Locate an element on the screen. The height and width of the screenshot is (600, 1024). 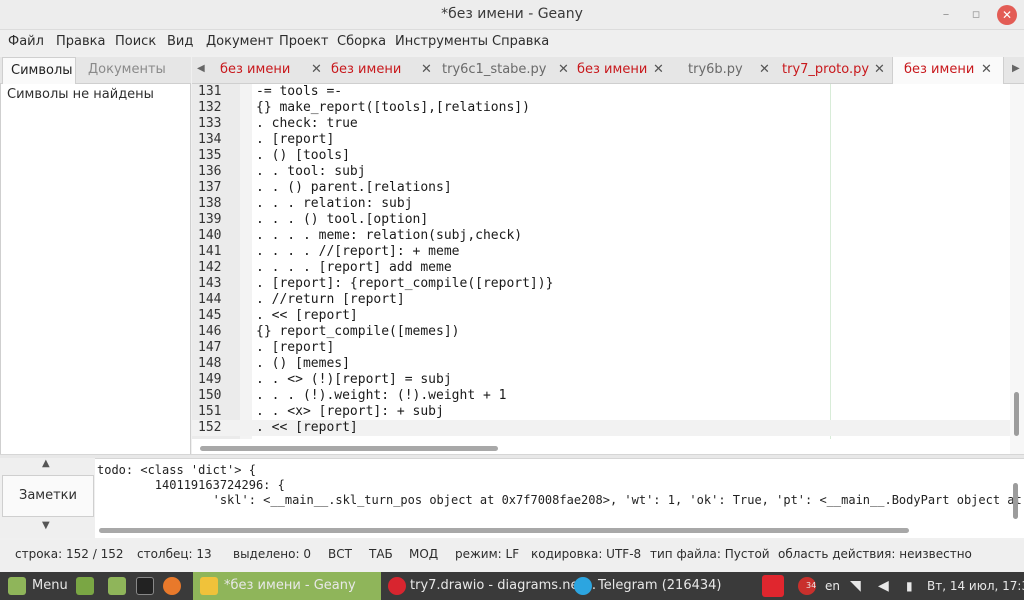
code-line: 148 . () [memes] is located at coordinates (601, 364).